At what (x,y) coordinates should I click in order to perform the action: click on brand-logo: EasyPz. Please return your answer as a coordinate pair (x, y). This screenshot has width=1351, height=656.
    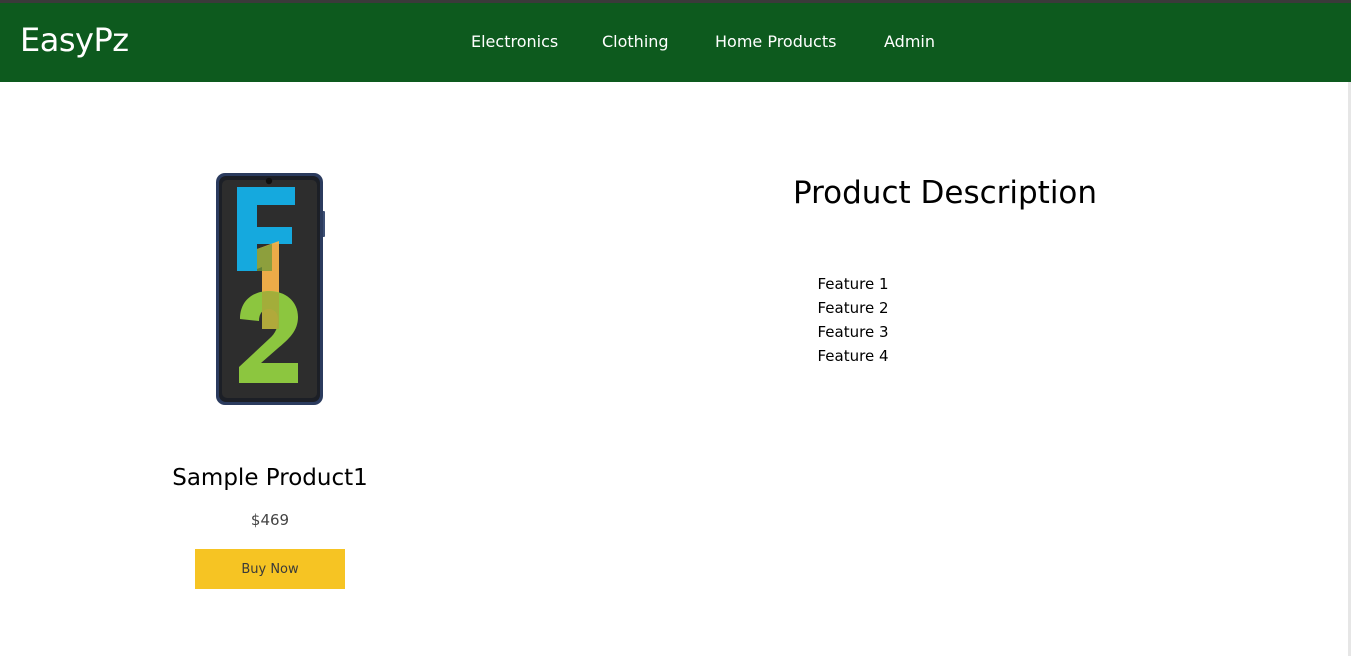
    Looking at the image, I should click on (74, 40).